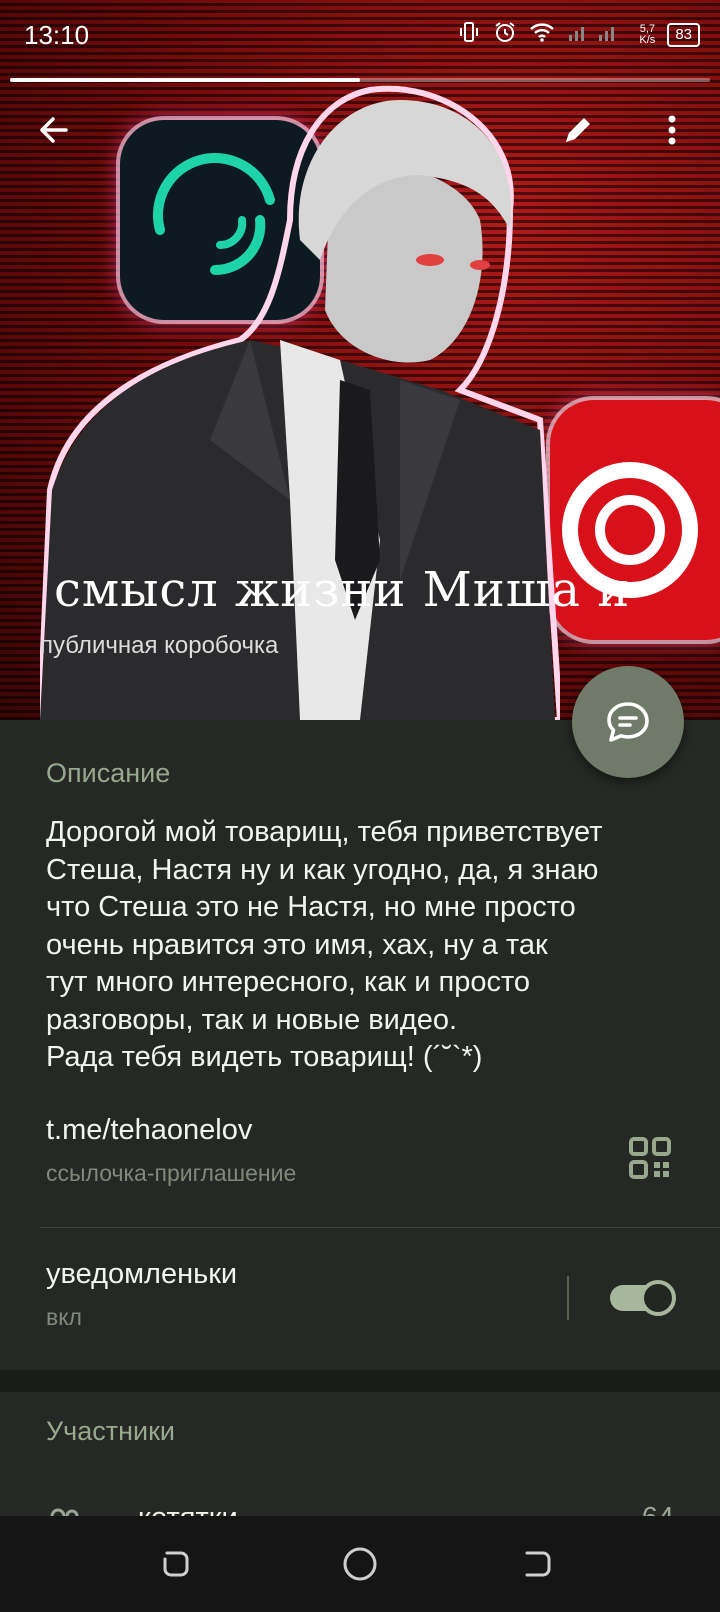 Image resolution: width=720 pixels, height=1612 pixels. Describe the element at coordinates (342, 590) in the screenshot. I see `channel-title: смысл жизни Миша и` at that location.